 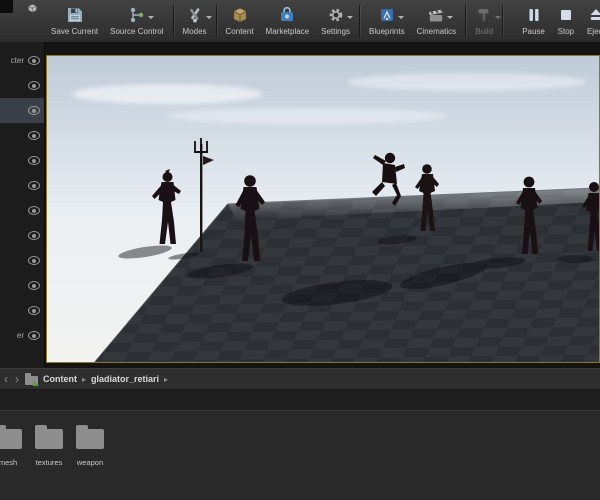 What do you see at coordinates (340, 15) in the screenshot?
I see `gear-icon` at bounding box center [340, 15].